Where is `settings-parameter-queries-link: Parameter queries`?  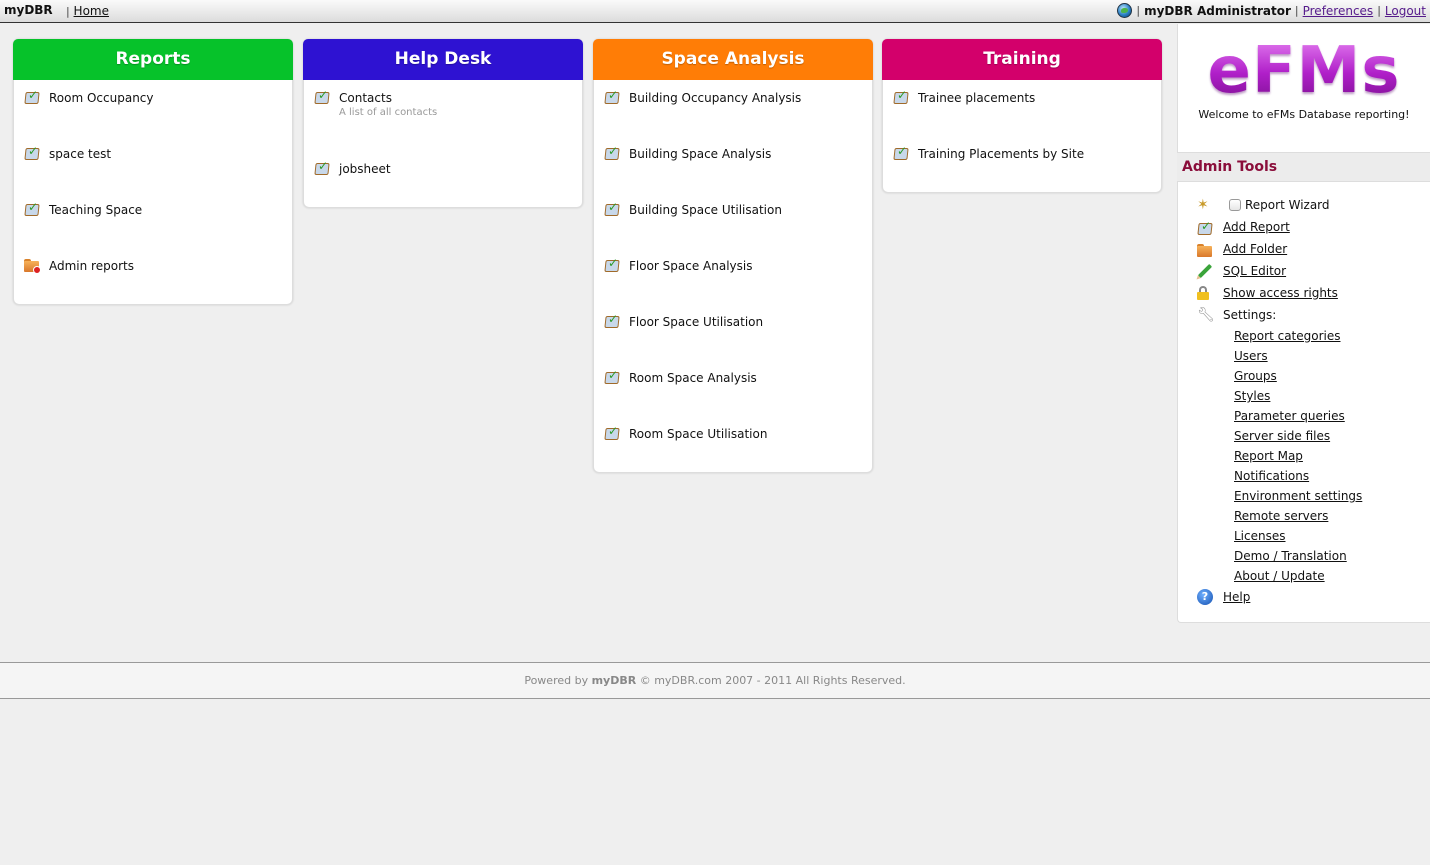
settings-parameter-queries-link: Parameter queries is located at coordinates (1289, 416).